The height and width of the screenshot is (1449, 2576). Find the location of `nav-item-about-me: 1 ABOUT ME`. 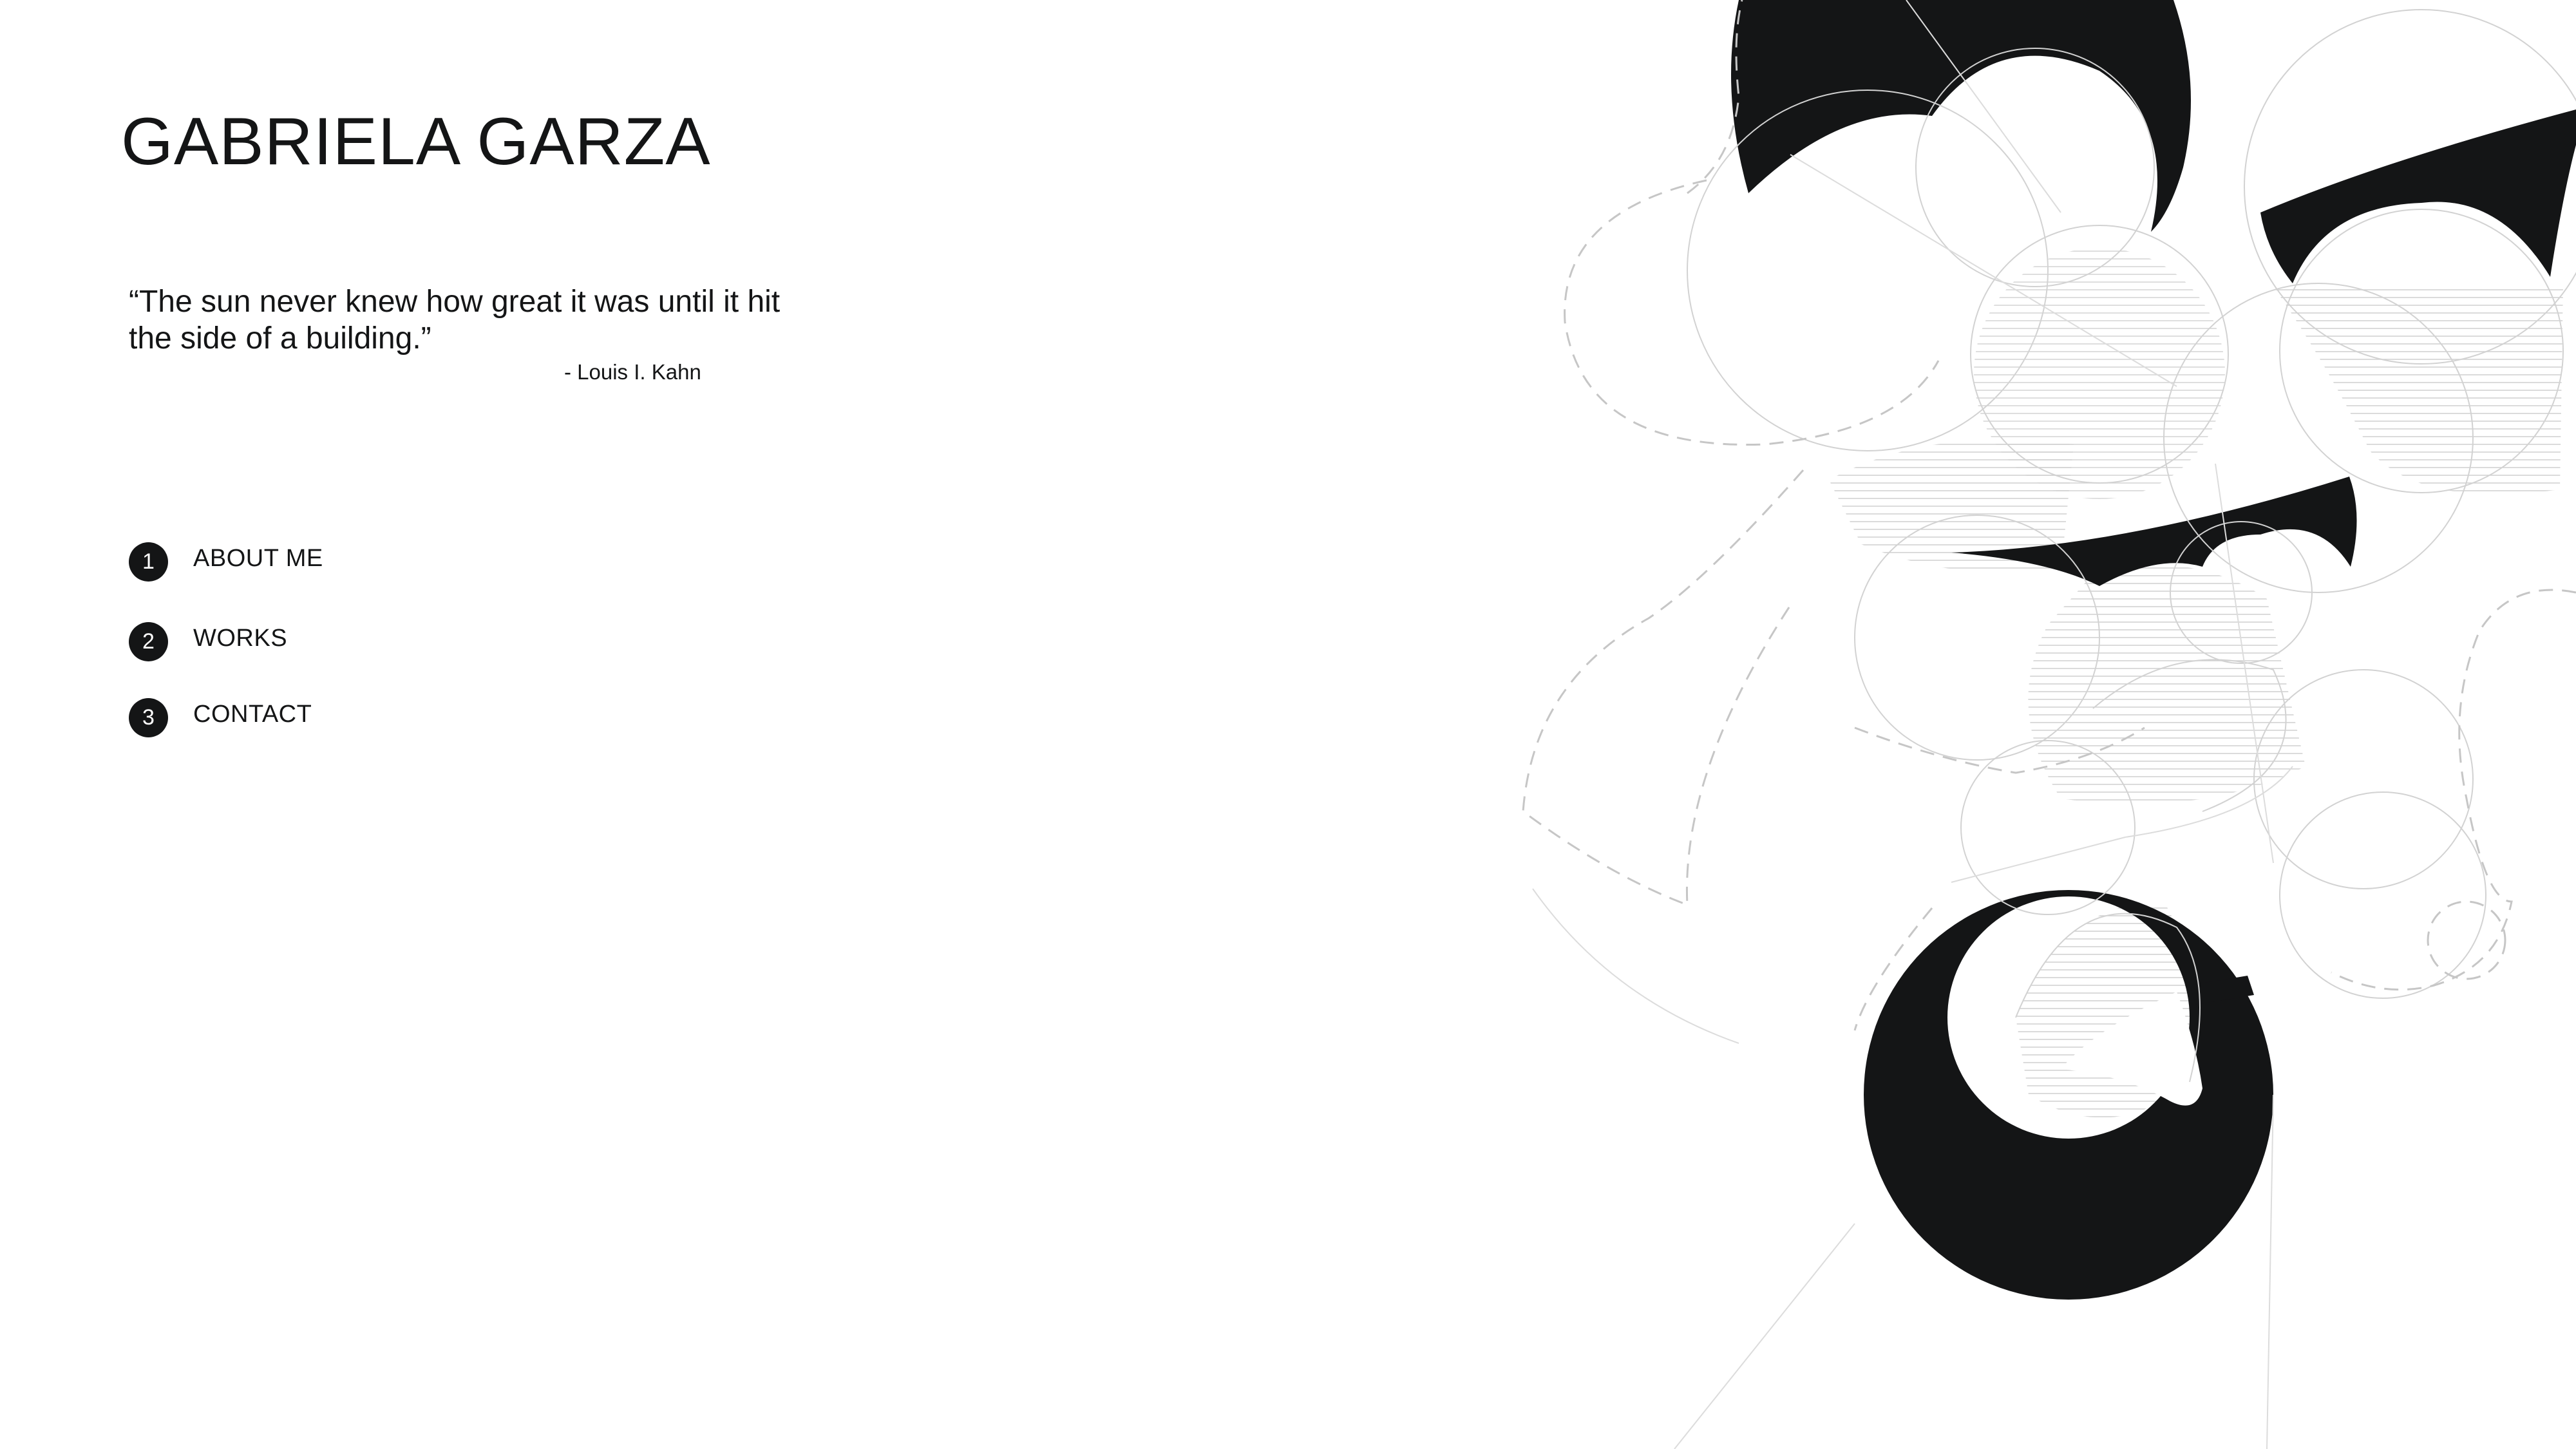

nav-item-about-me: 1 ABOUT ME is located at coordinates (226, 561).